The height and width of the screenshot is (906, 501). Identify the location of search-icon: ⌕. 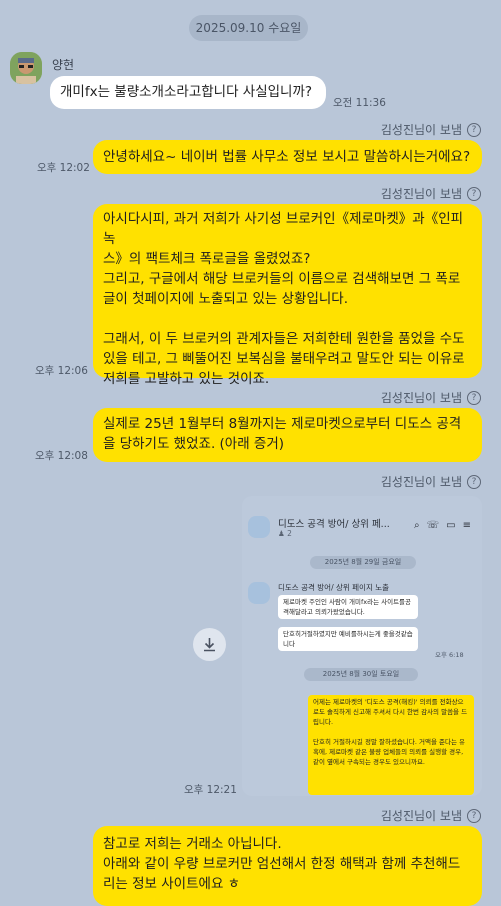
(420, 525).